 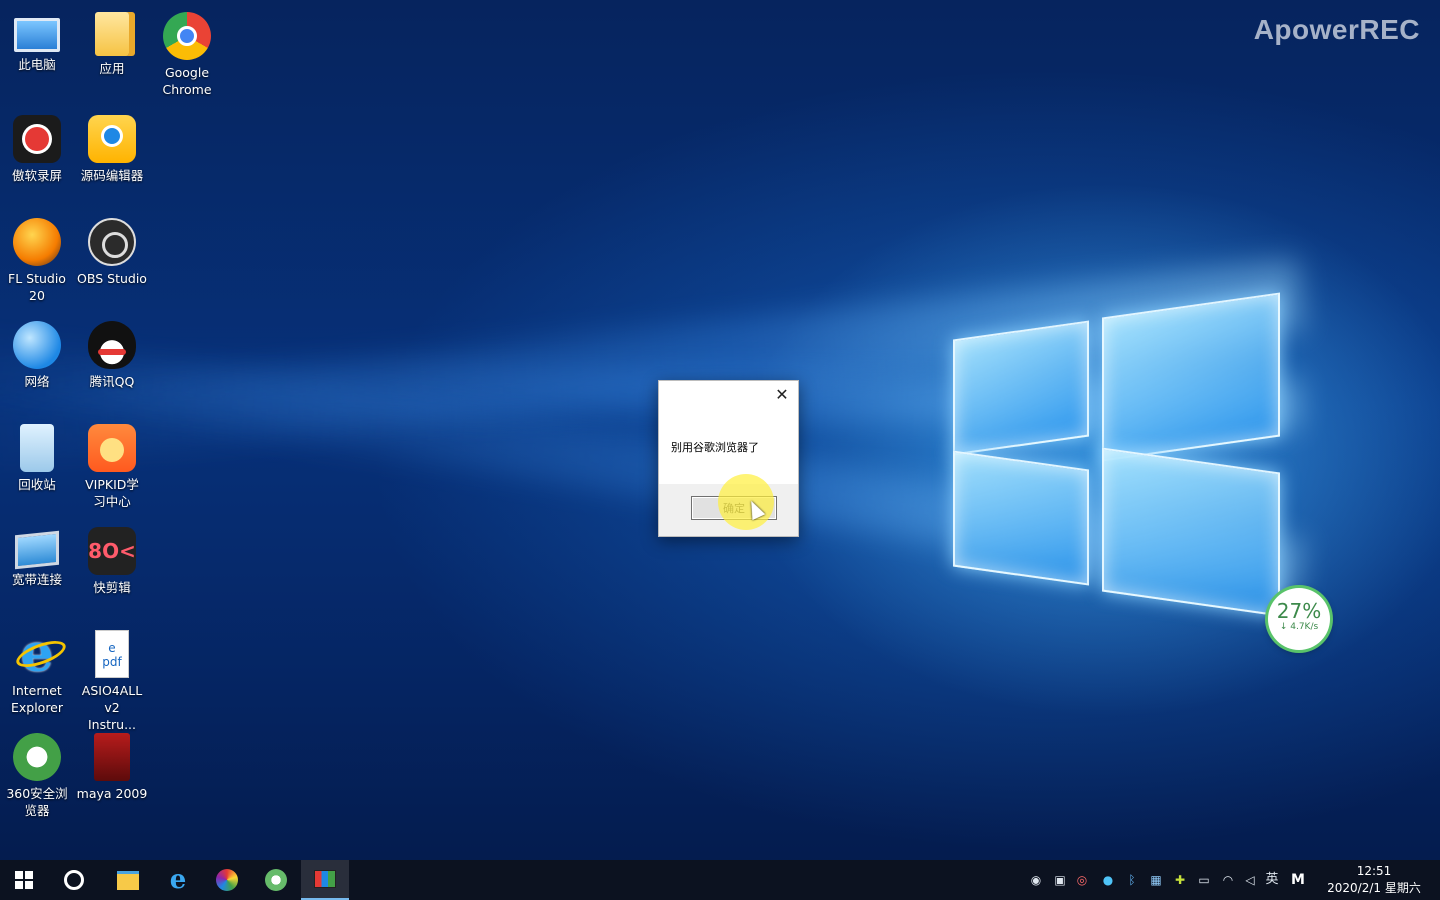 I want to click on desktop-icon-screen-recorder: 傲软录屏, so click(x=37, y=145).